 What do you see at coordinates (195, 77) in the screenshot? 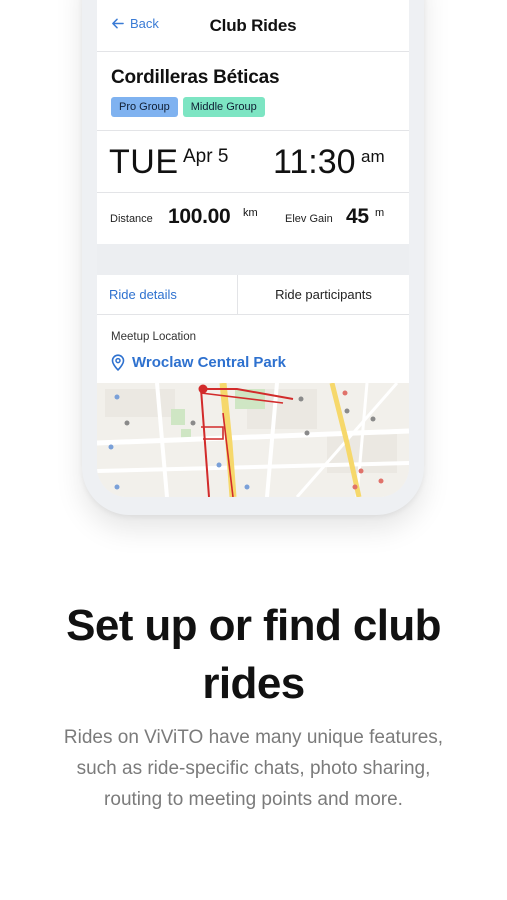
I see `ride-name: Cordilleras Béticas` at bounding box center [195, 77].